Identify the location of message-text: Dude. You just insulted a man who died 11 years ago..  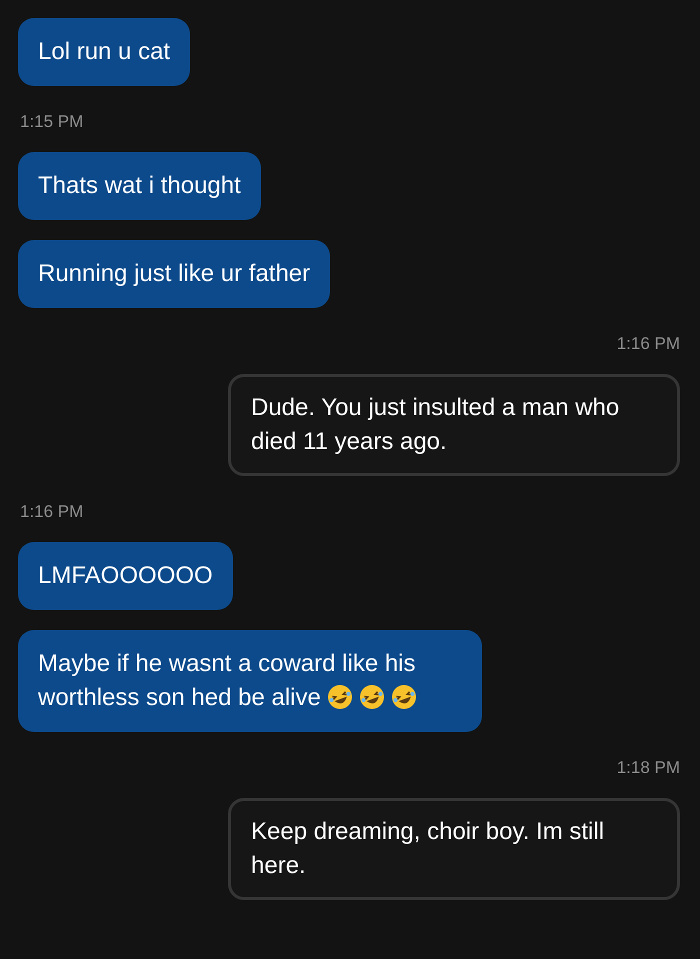
(435, 424).